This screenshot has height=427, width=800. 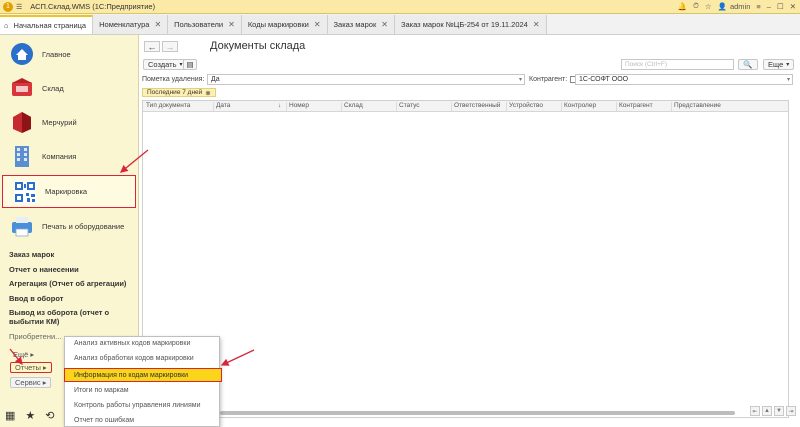 I want to click on qr-code-icon, so click(x=25, y=191).